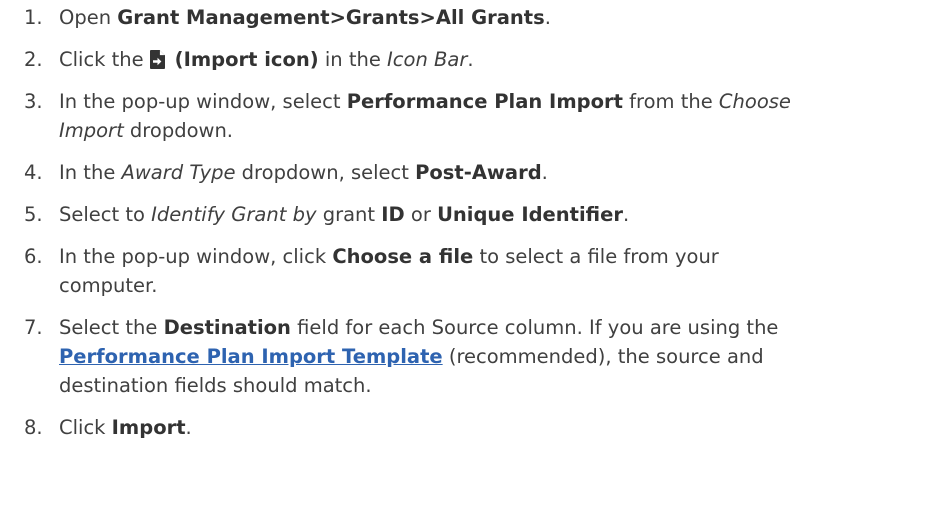 This screenshot has height=529, width=949. Describe the element at coordinates (215, 385) in the screenshot. I see `step-text: destination fields should match.` at that location.